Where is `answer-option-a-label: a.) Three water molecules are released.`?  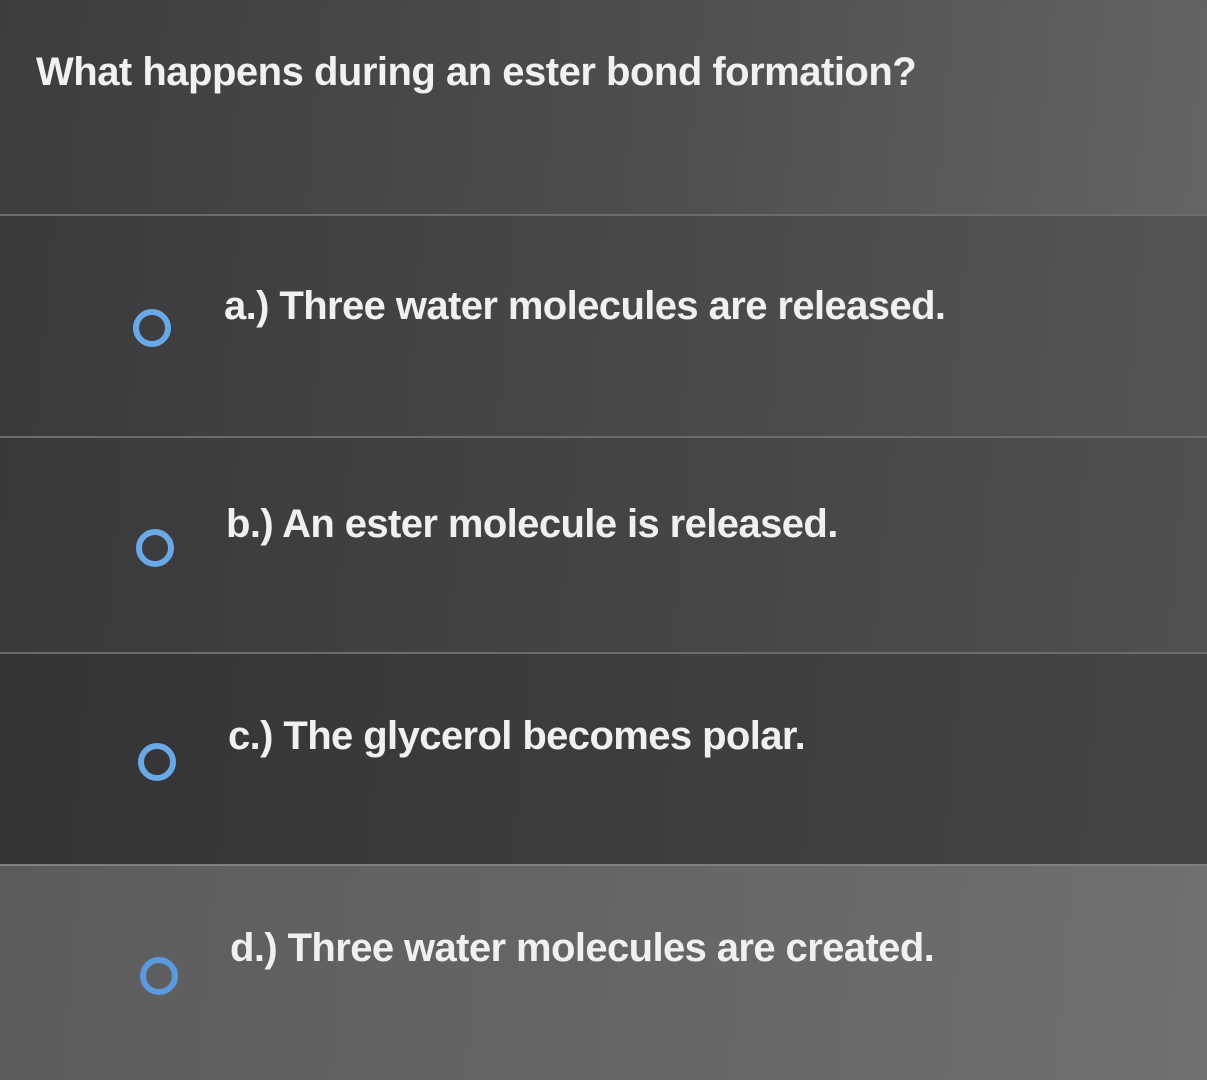 answer-option-a-label: a.) Three water molecules are released. is located at coordinates (585, 306).